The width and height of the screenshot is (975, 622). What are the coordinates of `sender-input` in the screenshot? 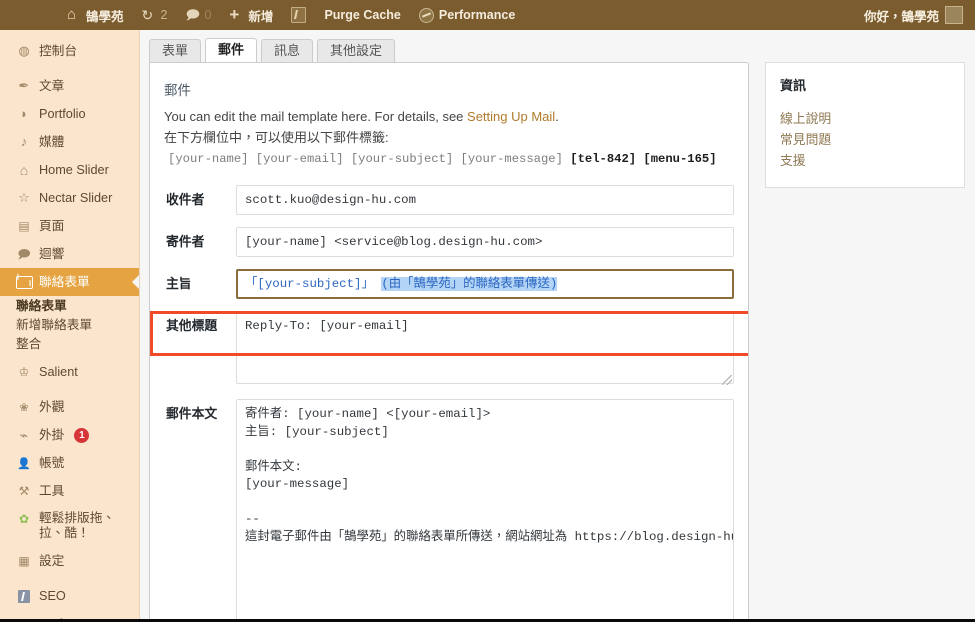 It's located at (485, 242).